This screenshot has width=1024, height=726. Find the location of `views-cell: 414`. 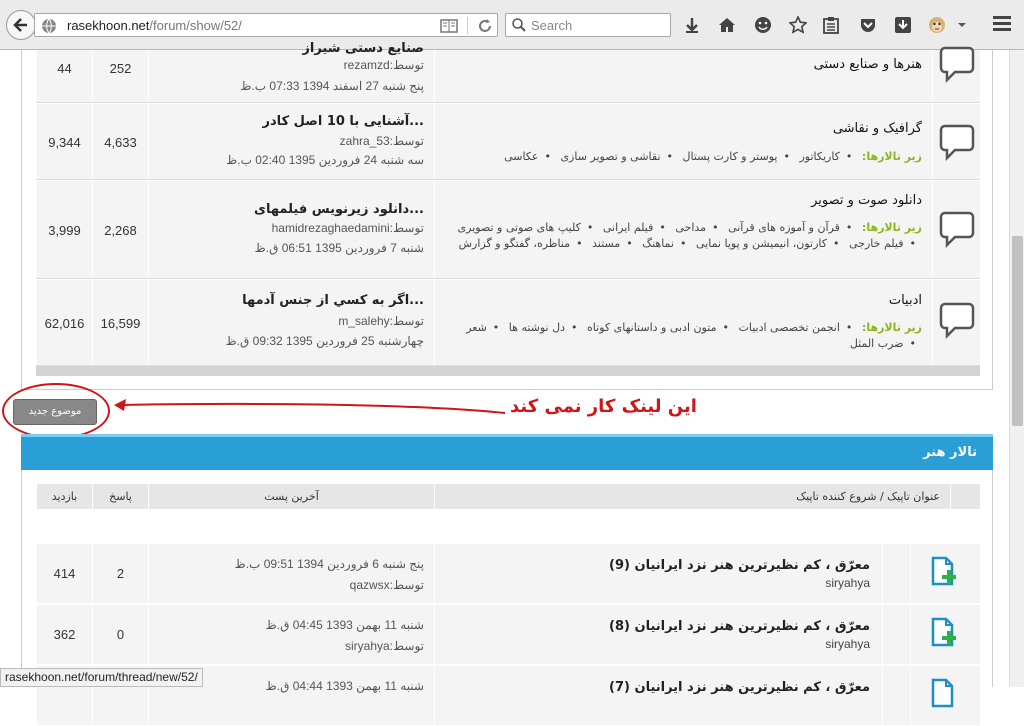

views-cell: 414 is located at coordinates (64, 573).